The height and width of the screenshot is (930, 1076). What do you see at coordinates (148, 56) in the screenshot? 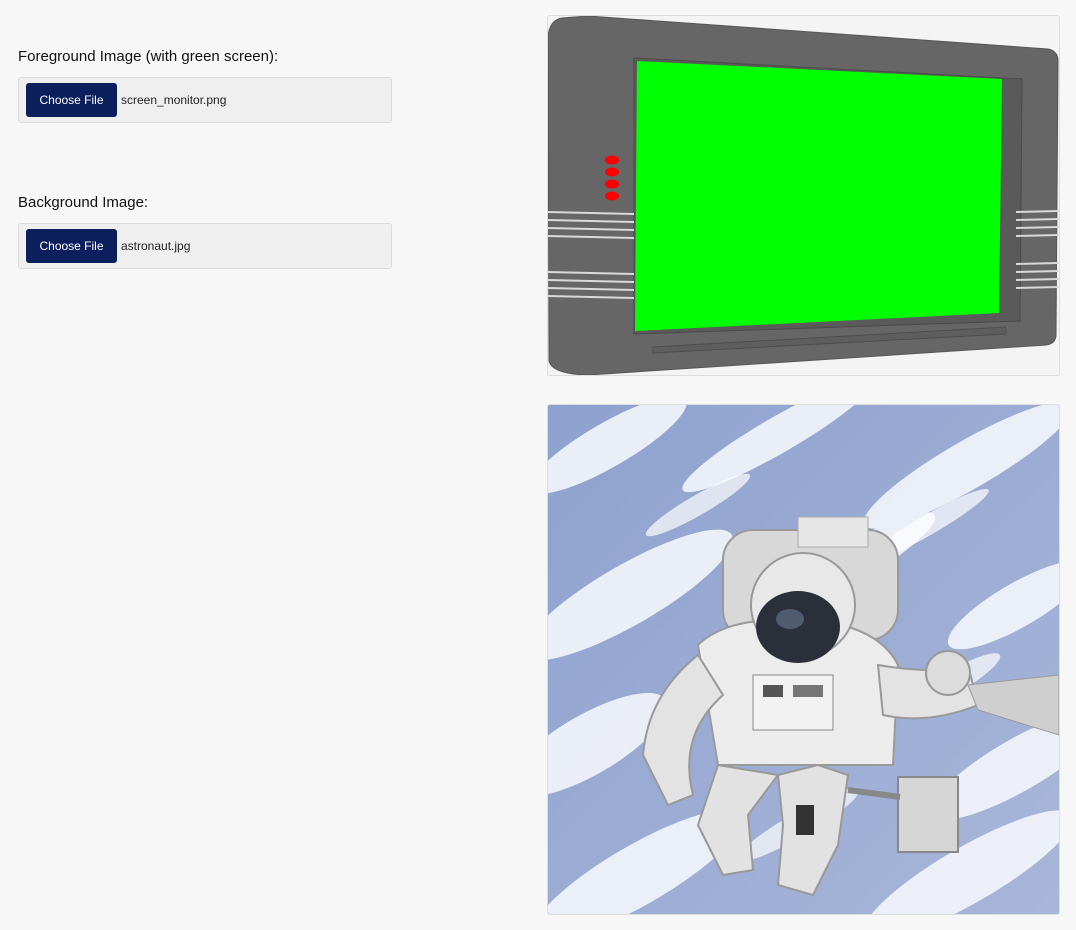
I see `foreground-label: Foreground Image (with green screen):` at bounding box center [148, 56].